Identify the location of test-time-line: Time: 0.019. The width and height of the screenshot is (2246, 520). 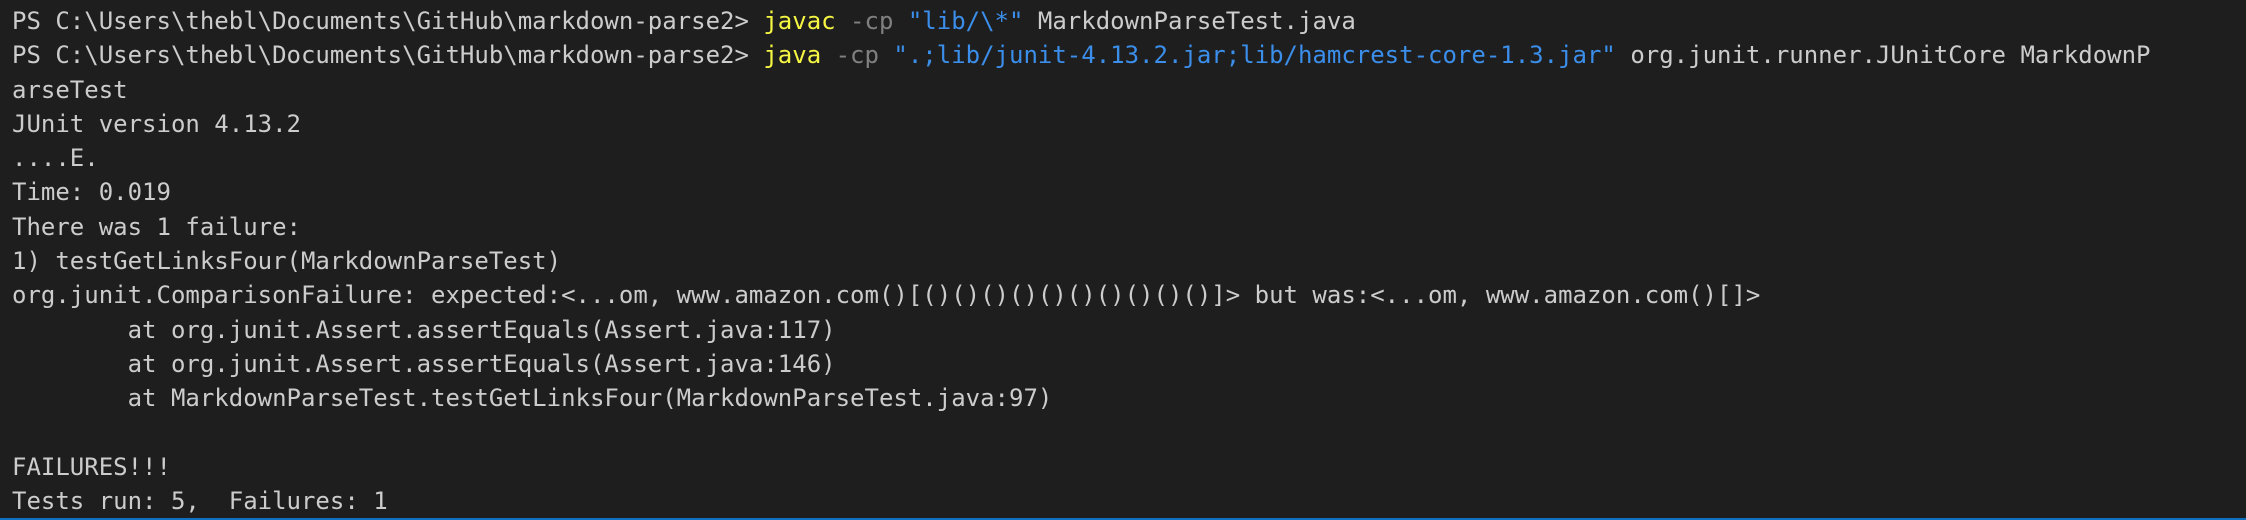
(91, 192).